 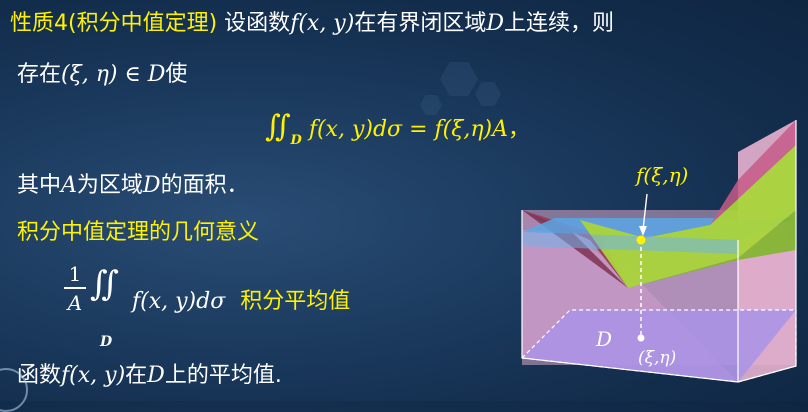 I want to click on average-integral-subscript: D, so click(x=106, y=342).